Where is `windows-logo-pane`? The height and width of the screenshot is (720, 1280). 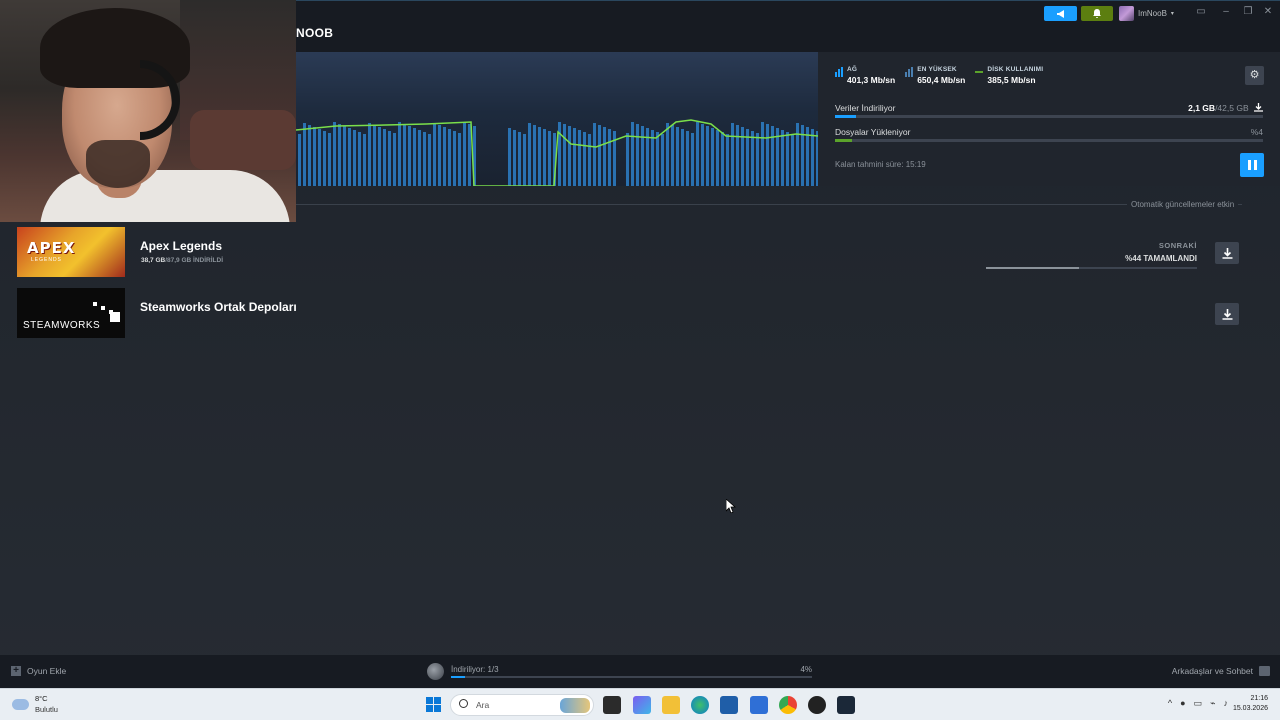
windows-logo-pane is located at coordinates (429, 708).